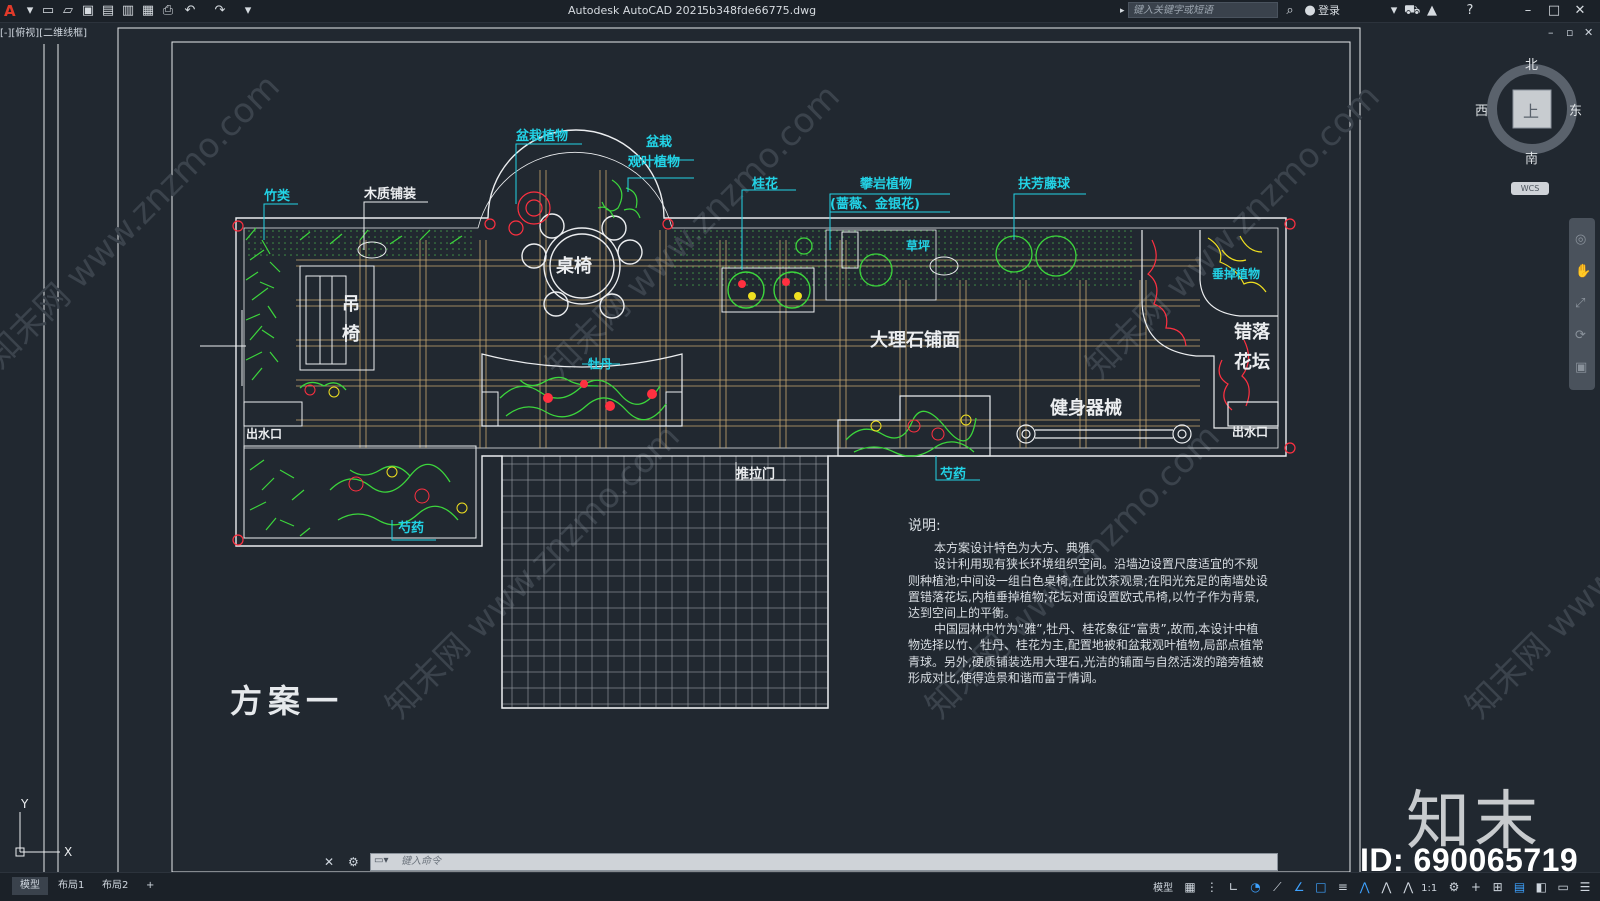 The height and width of the screenshot is (901, 1600). What do you see at coordinates (1563, 887) in the screenshot?
I see `hardware-acceleration-icon: ▭` at bounding box center [1563, 887].